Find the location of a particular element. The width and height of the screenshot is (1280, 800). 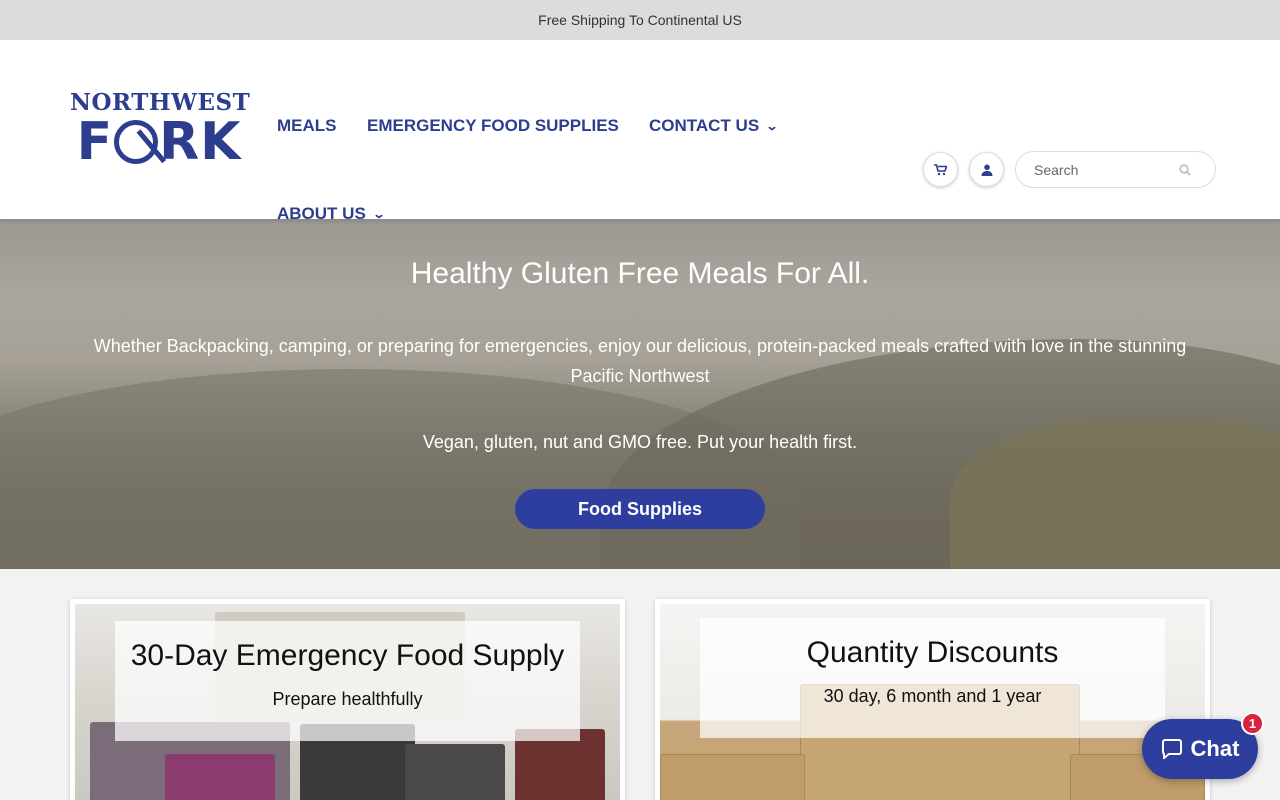

card-subtitle: 30 day, 6 month and 1 year is located at coordinates (932, 696).